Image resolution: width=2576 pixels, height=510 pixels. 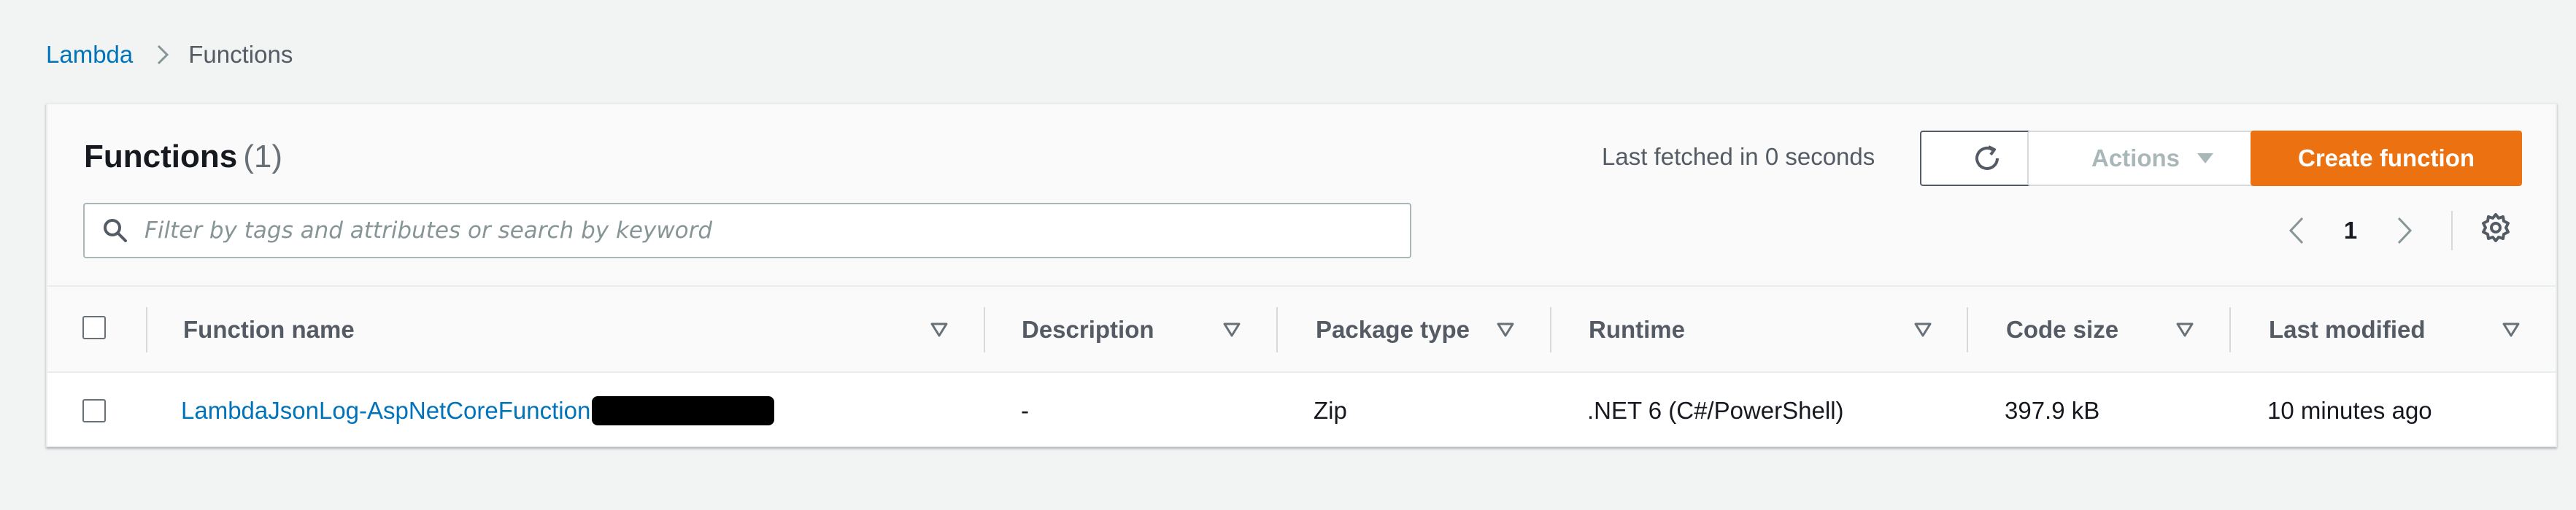 What do you see at coordinates (2386, 158) in the screenshot?
I see `create-function-button: Create function` at bounding box center [2386, 158].